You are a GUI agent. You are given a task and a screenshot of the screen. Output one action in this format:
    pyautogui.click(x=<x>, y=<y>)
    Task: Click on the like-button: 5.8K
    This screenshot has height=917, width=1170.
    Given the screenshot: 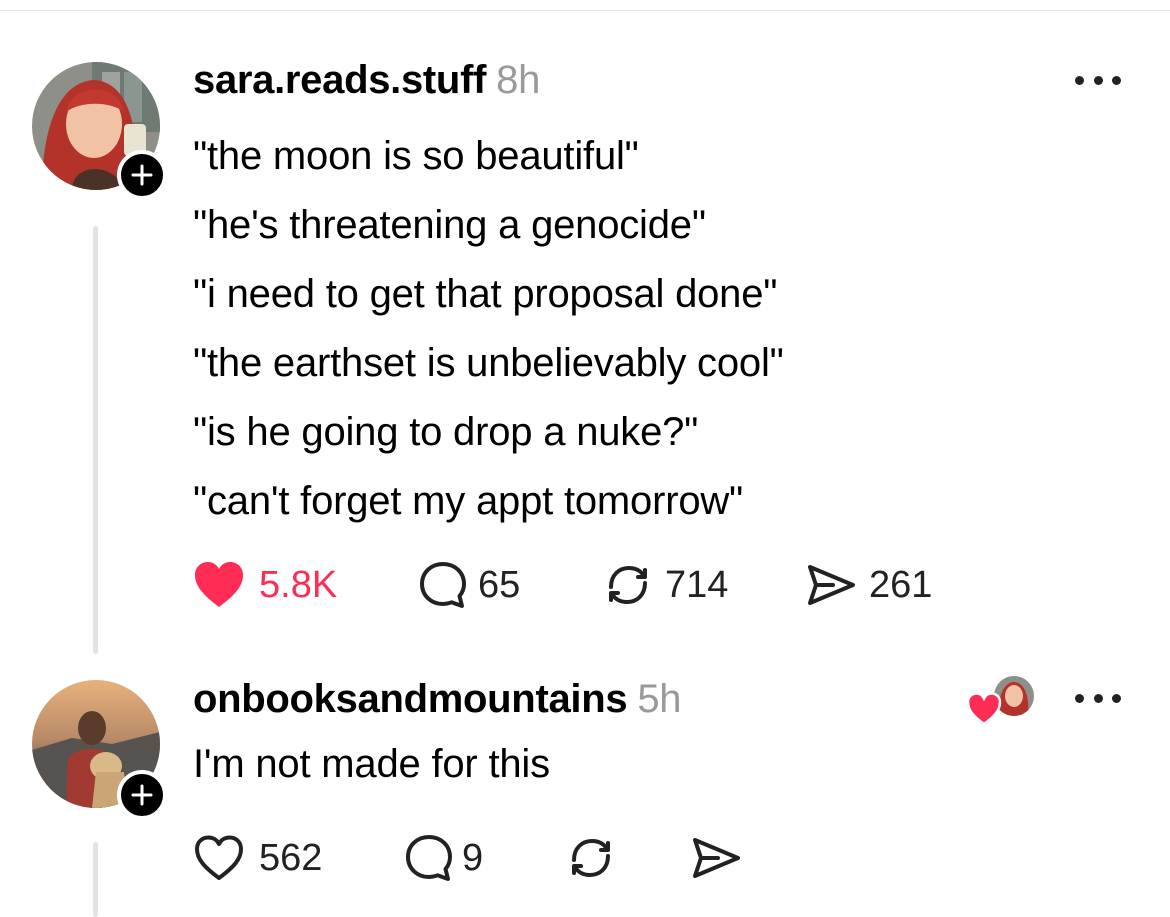 What is the action you would take?
    pyautogui.click(x=265, y=585)
    